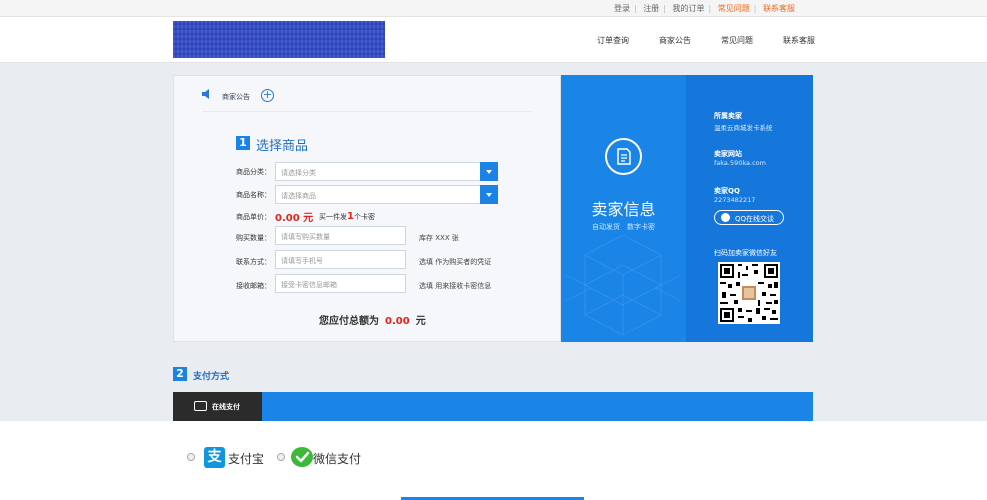  What do you see at coordinates (180, 374) in the screenshot?
I see `step-2-badge: 2` at bounding box center [180, 374].